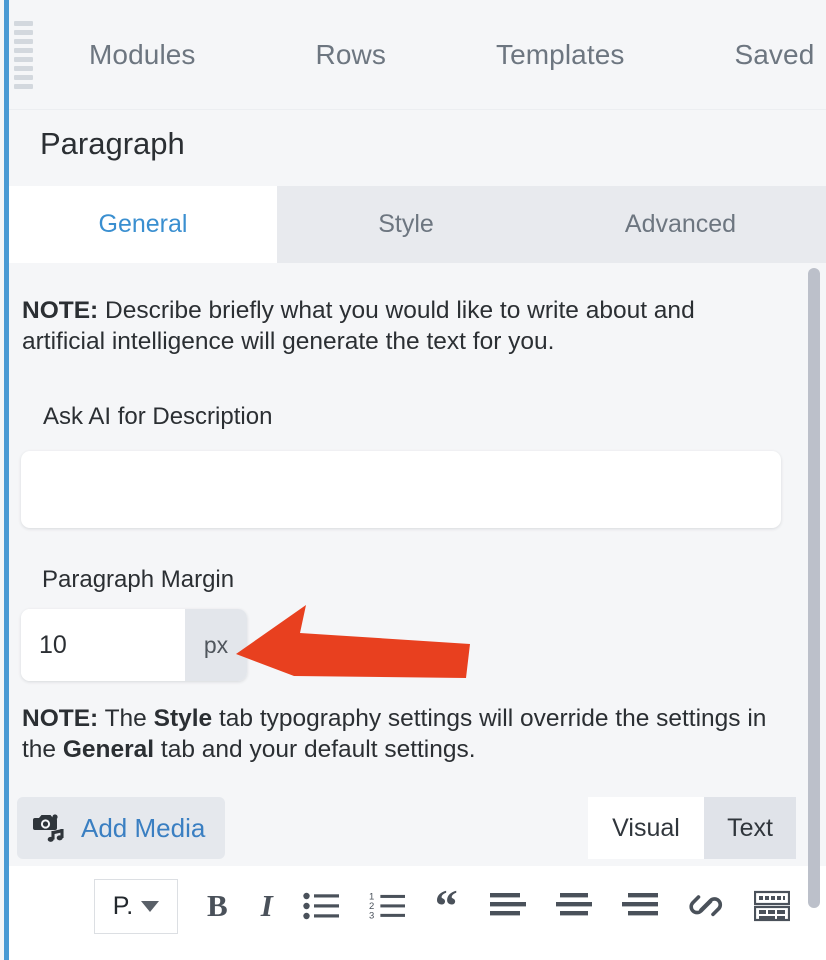 The width and height of the screenshot is (826, 960). I want to click on tab-advanced: Advanced, so click(680, 224).